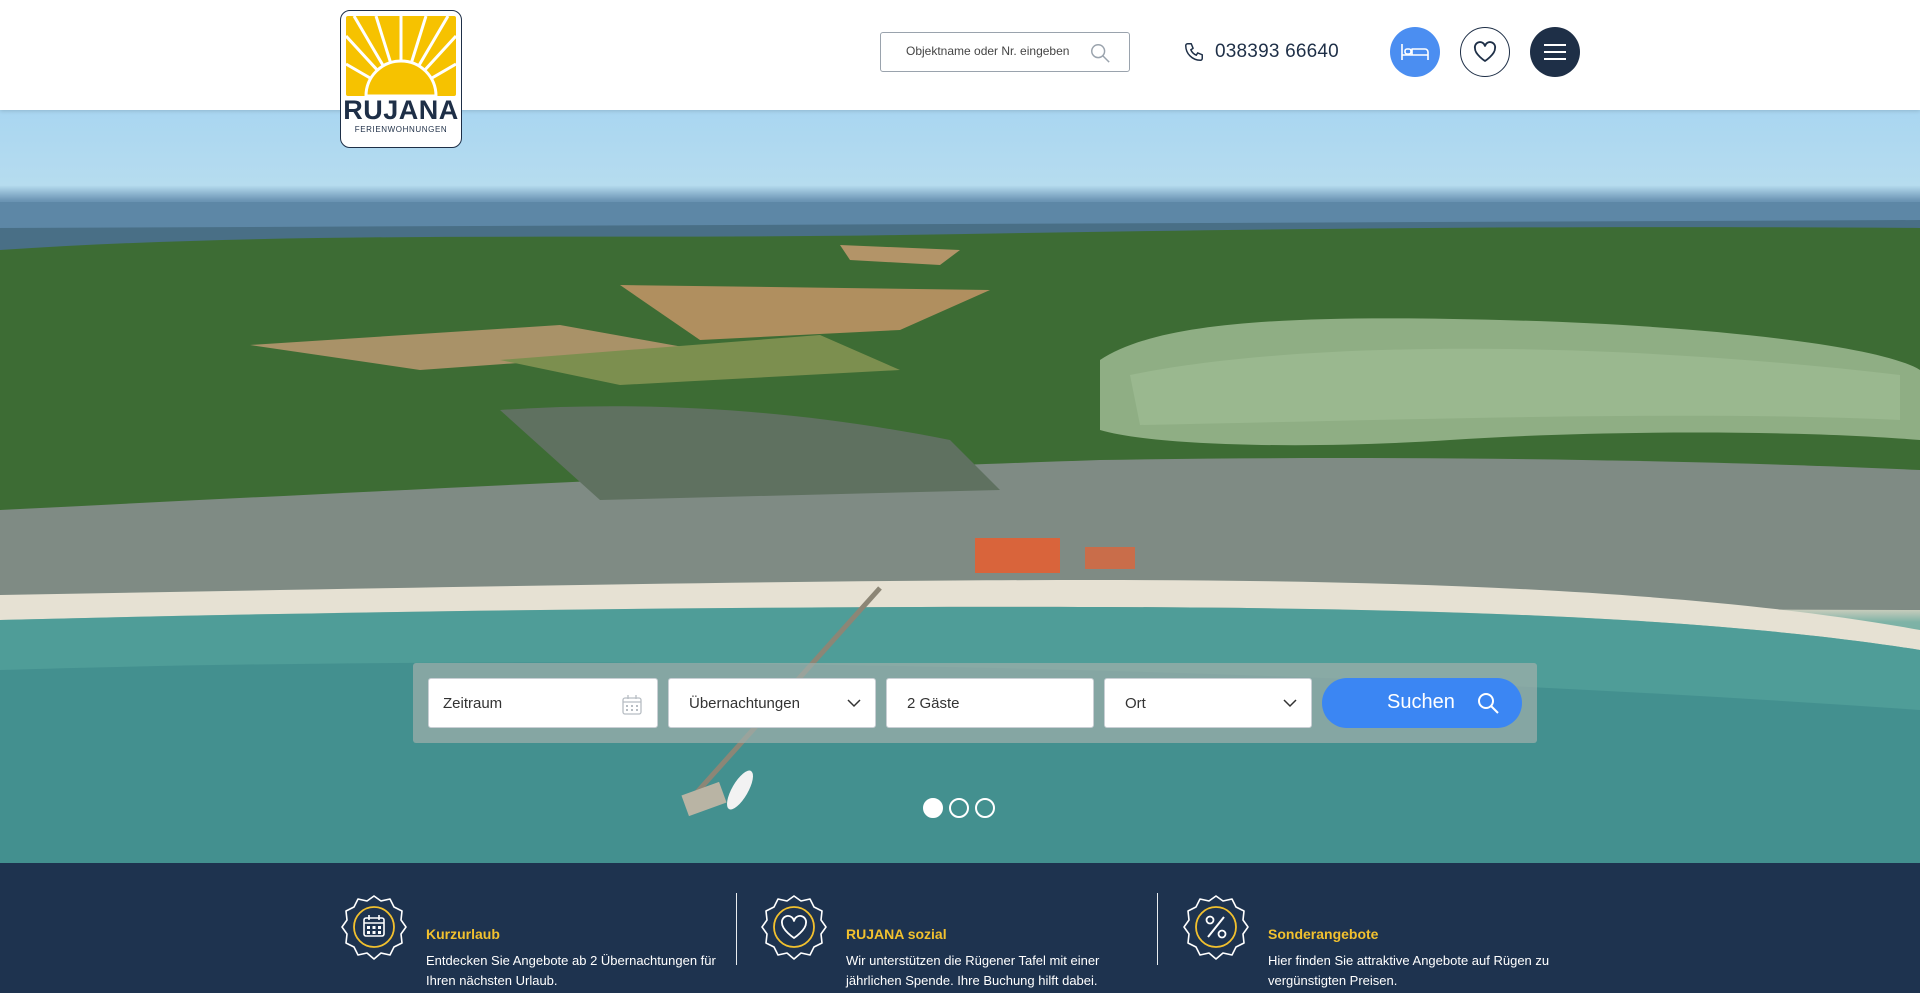 This screenshot has width=1920, height=993. I want to click on location-select: Ort, so click(1208, 703).